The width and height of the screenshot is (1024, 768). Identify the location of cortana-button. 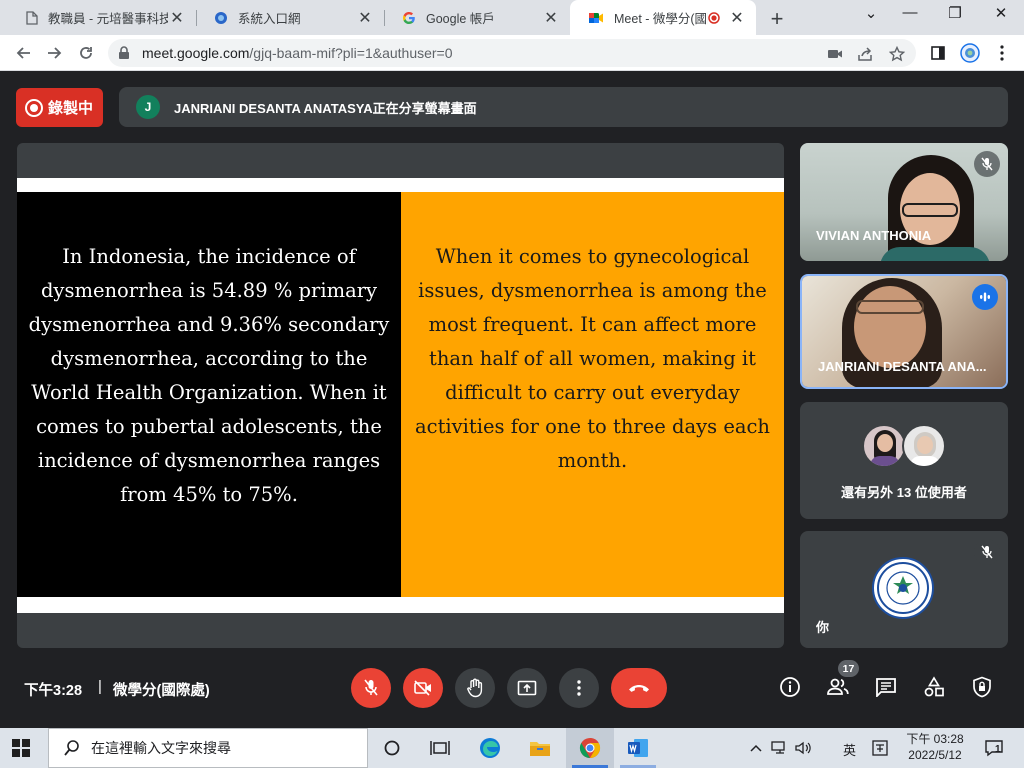
(392, 748).